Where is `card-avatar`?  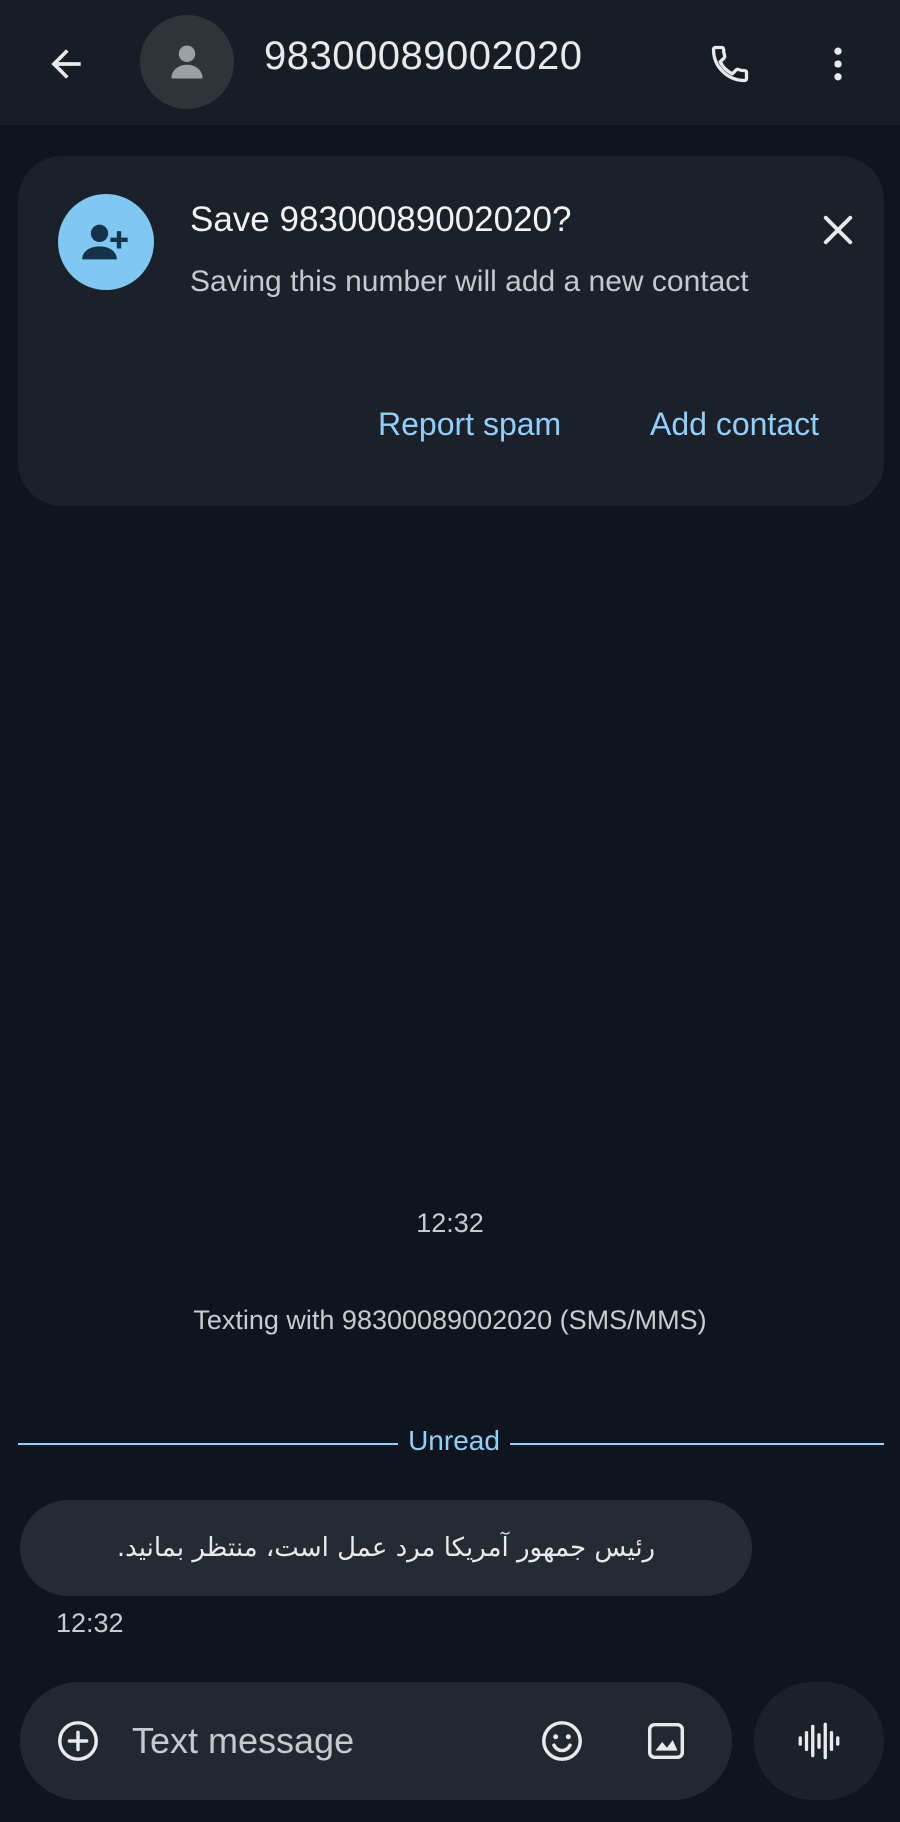 card-avatar is located at coordinates (106, 242).